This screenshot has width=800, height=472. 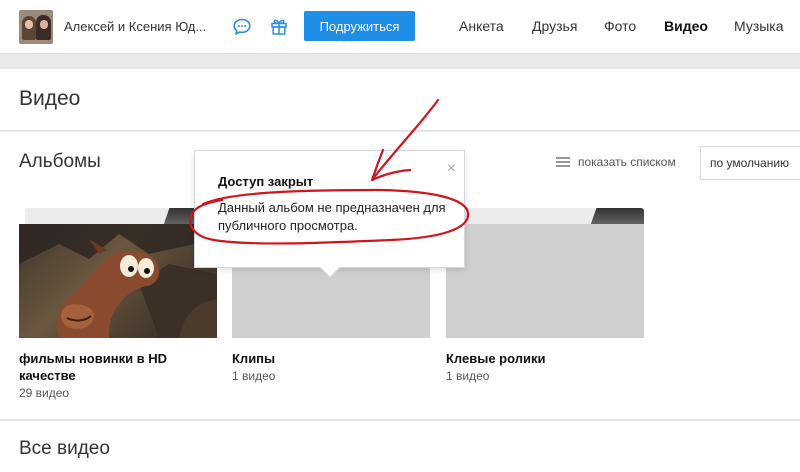 I want to click on album-card: фильмы новинки в HD качестве 29 видео, so click(x=118, y=304).